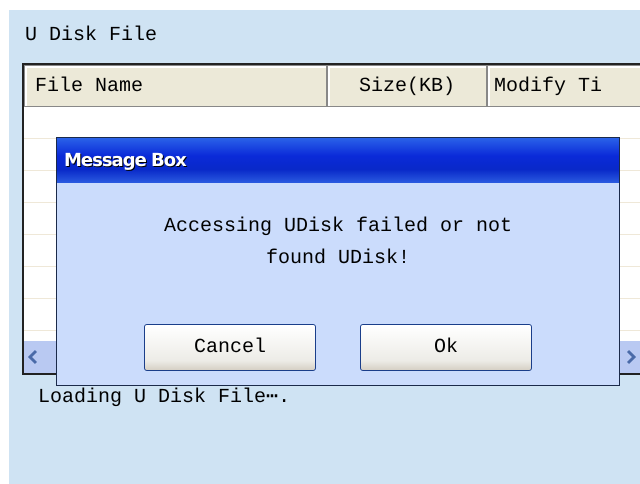  Describe the element at coordinates (338, 243) in the screenshot. I see `message-text: Accessing UDisk failed or not found UDisk!` at that location.